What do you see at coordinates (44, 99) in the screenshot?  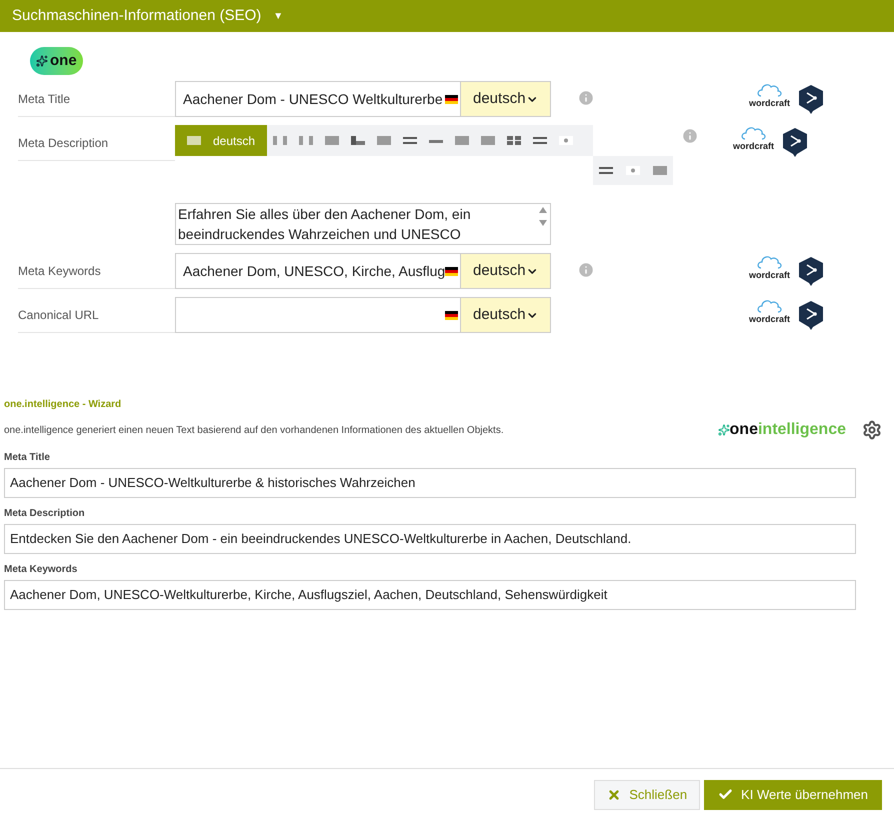 I see `field-label: Meta Title` at bounding box center [44, 99].